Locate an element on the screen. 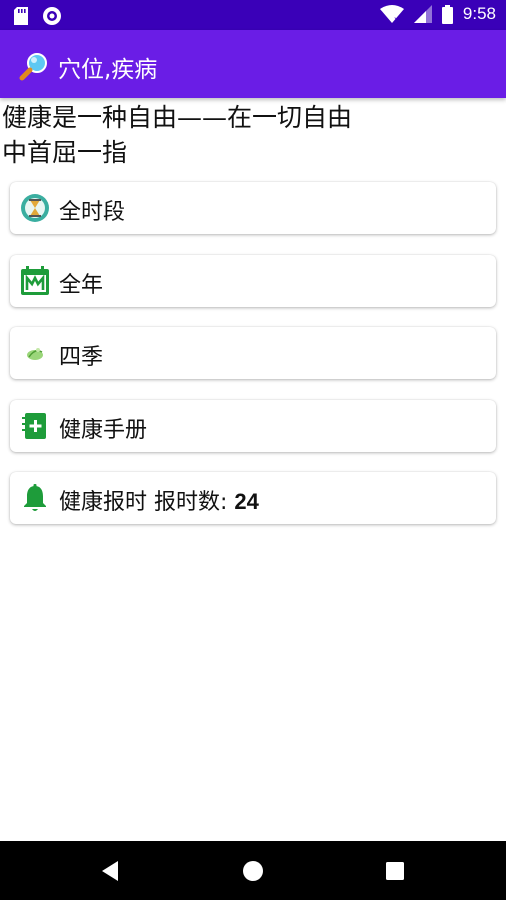 The width and height of the screenshot is (506, 900). bell-icon is located at coordinates (35, 497).